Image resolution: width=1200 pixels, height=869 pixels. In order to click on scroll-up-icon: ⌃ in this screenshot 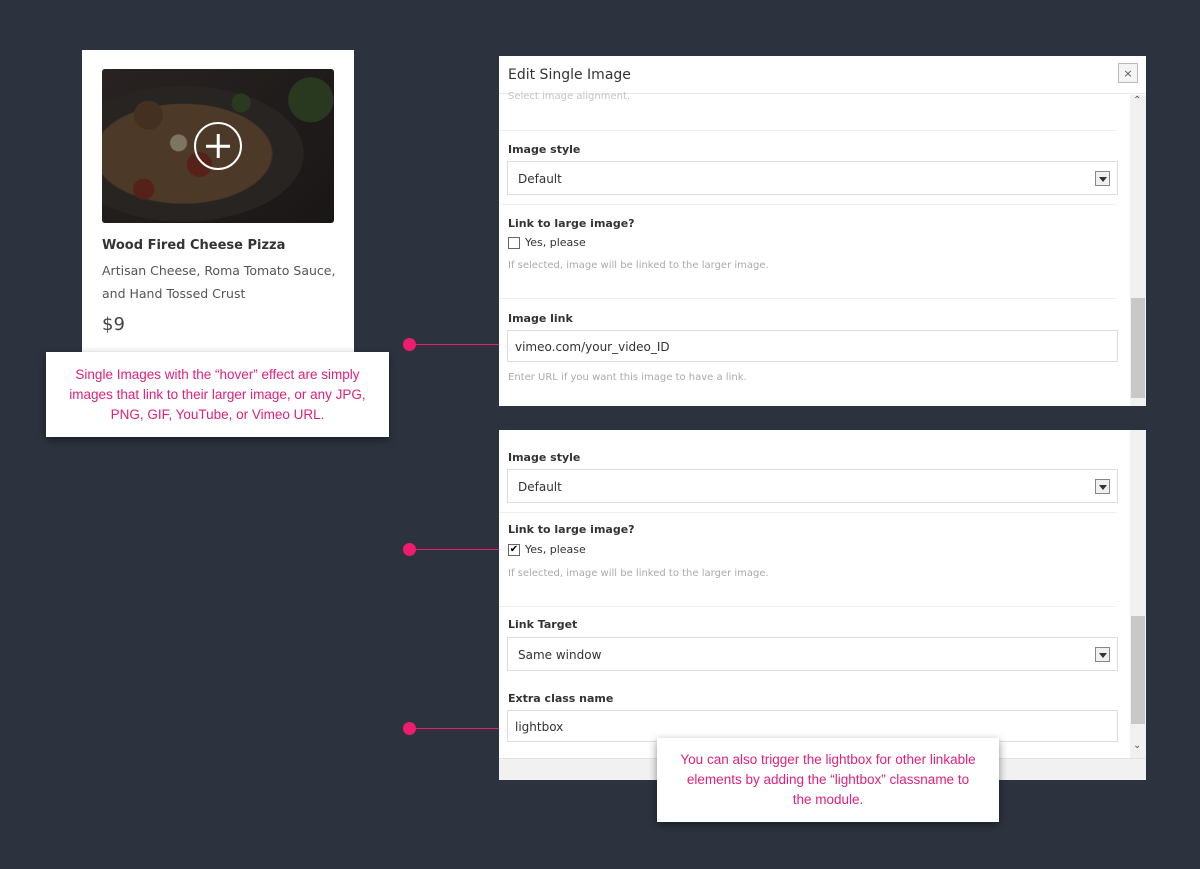, I will do `click(1137, 100)`.